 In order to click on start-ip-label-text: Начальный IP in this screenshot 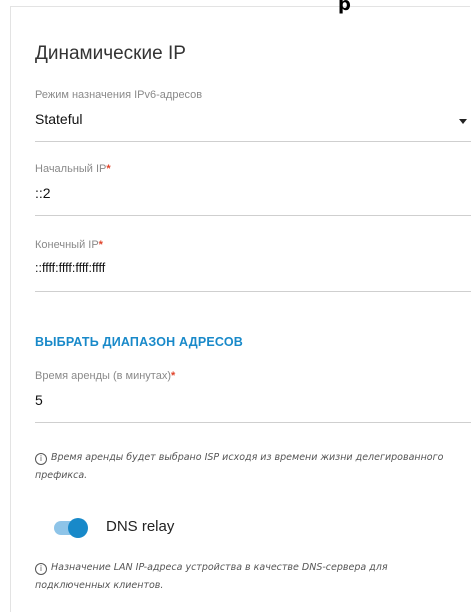, I will do `click(71, 169)`.